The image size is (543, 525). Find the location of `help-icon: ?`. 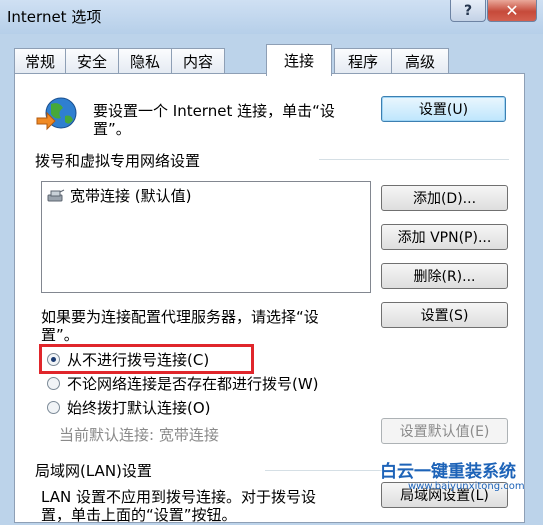

help-icon: ? is located at coordinates (468, 10).